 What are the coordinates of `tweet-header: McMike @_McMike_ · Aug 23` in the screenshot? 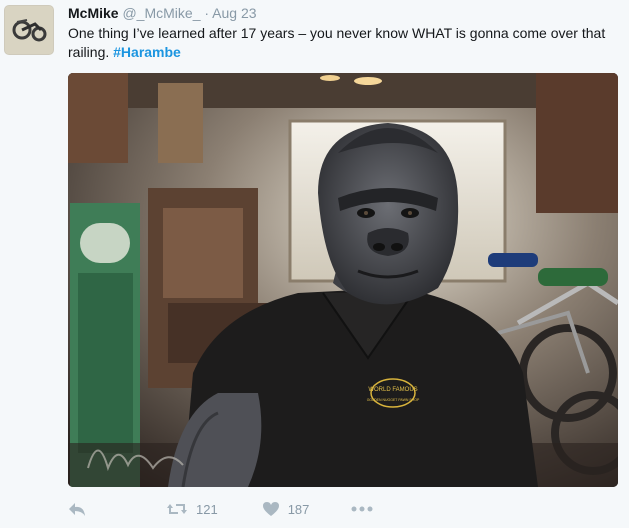 It's located at (162, 13).